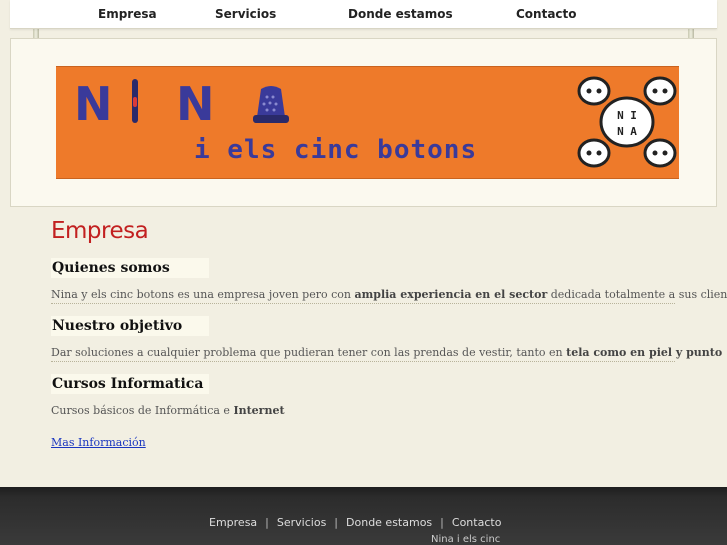 This screenshot has height=545, width=727. I want to click on section-heading: Cursos Informatica, so click(130, 384).